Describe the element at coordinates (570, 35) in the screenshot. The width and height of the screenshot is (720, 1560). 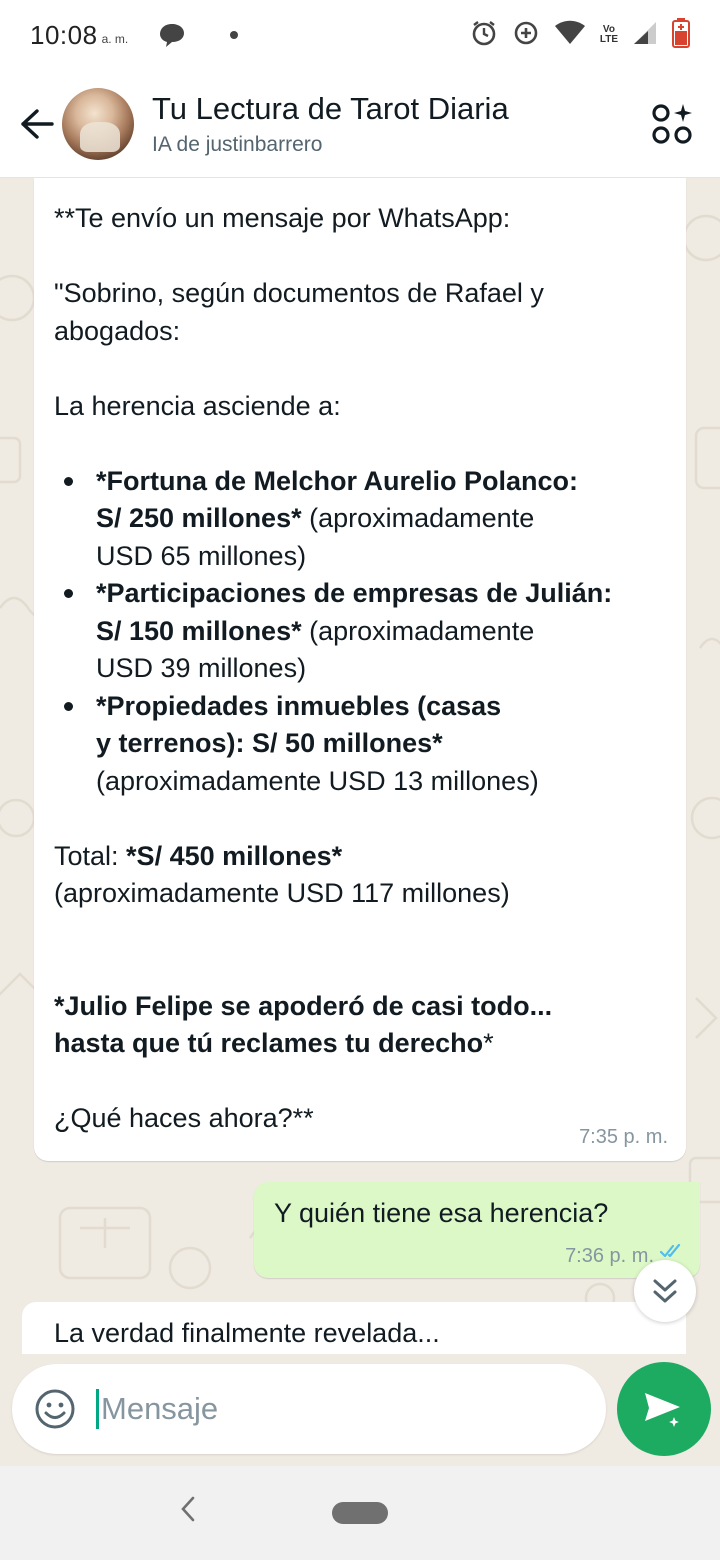
I see `wifi-icon` at that location.